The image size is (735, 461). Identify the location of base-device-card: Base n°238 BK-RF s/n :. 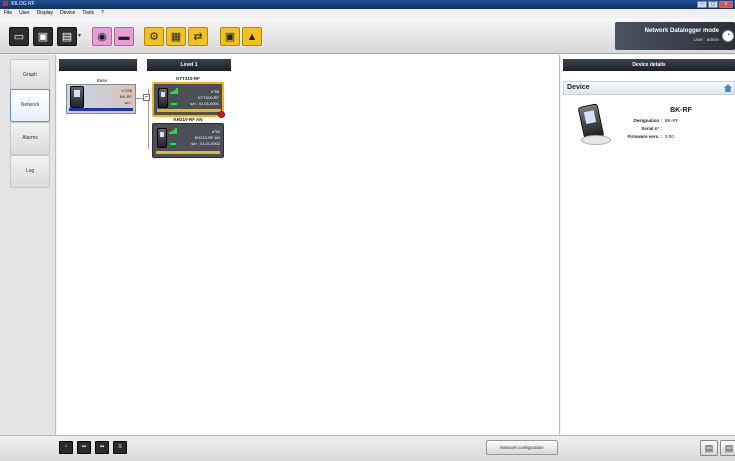
(101, 96).